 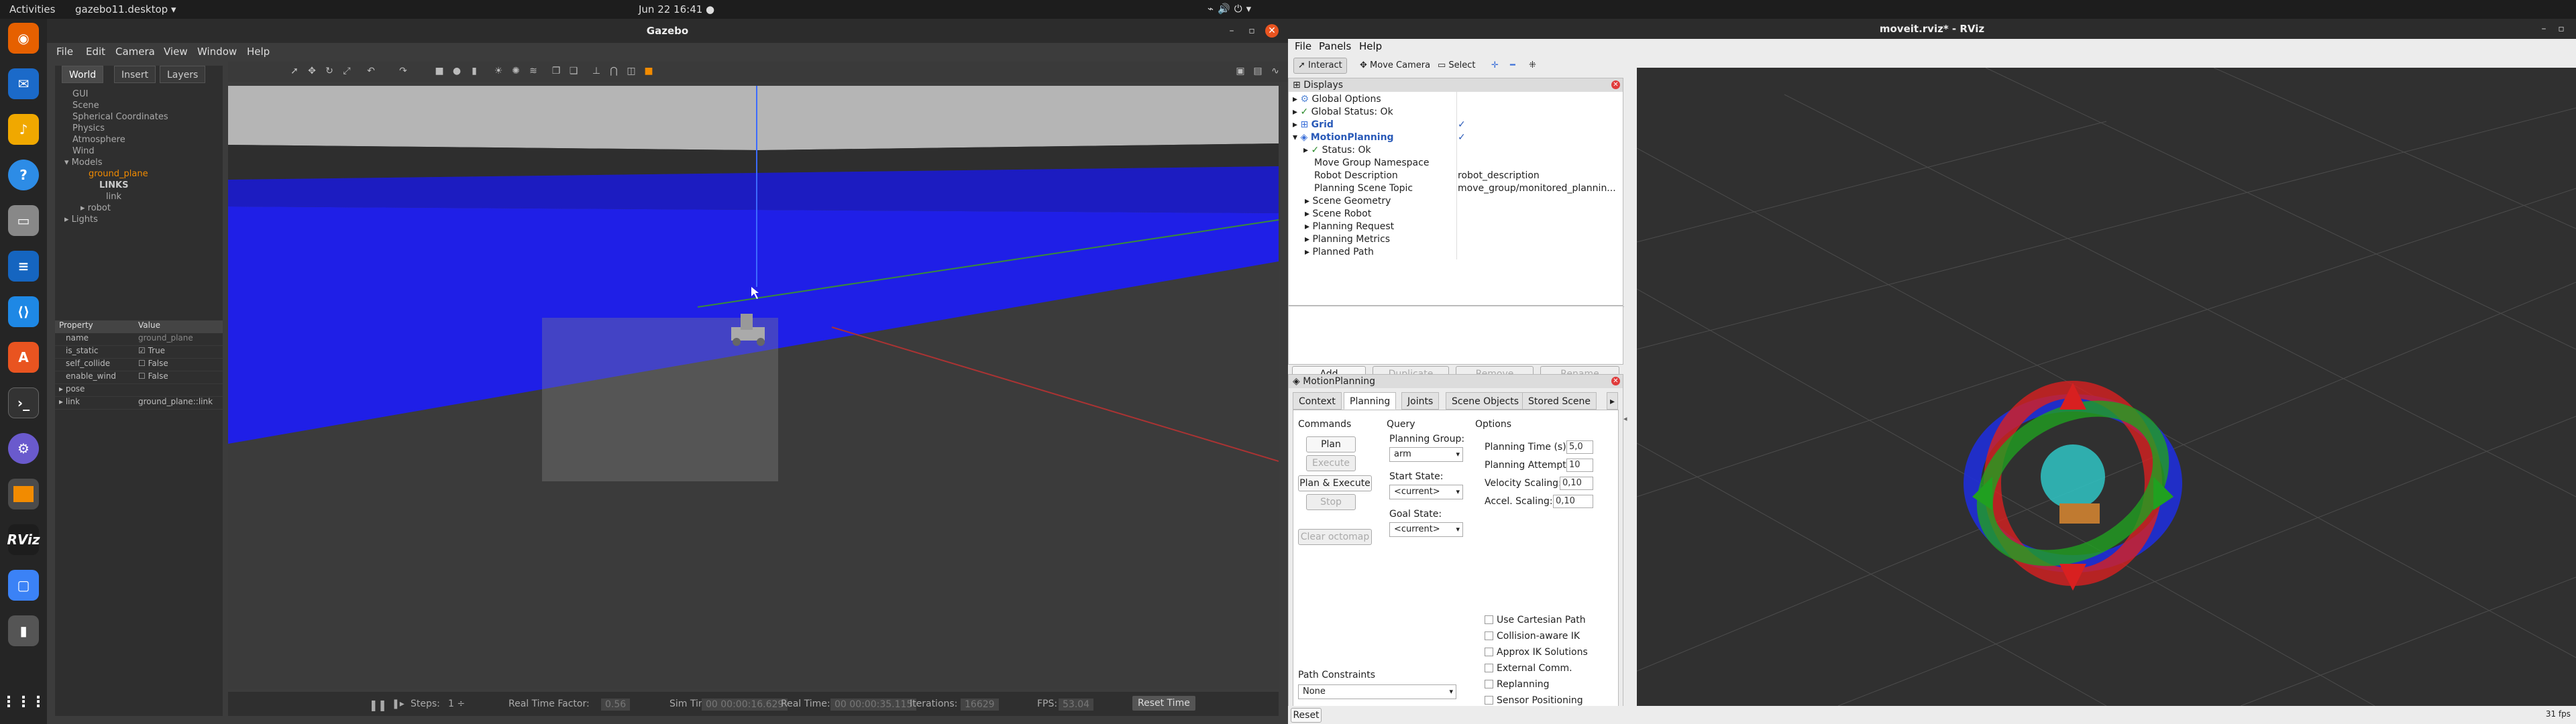 What do you see at coordinates (371, 71) in the screenshot?
I see `undo-icon: ↶` at bounding box center [371, 71].